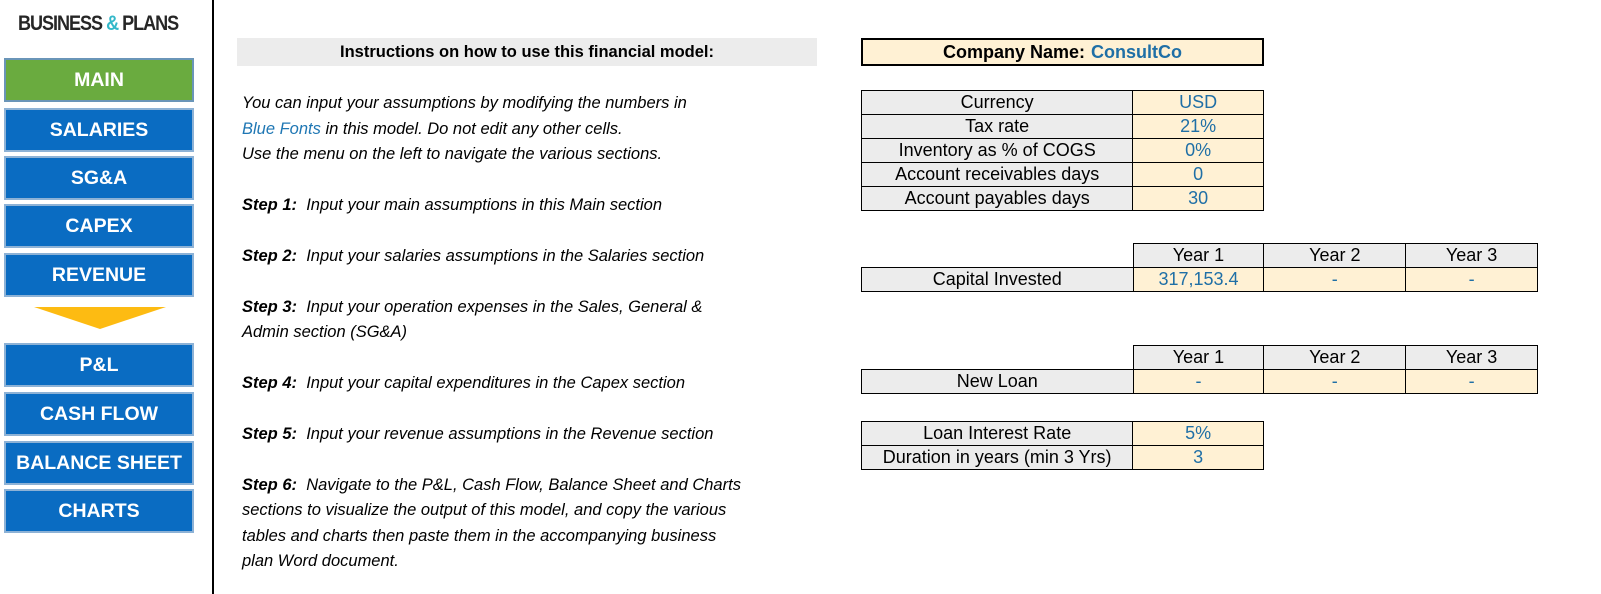  Describe the element at coordinates (1198, 457) in the screenshot. I see `loan-duration-input: 3` at that location.